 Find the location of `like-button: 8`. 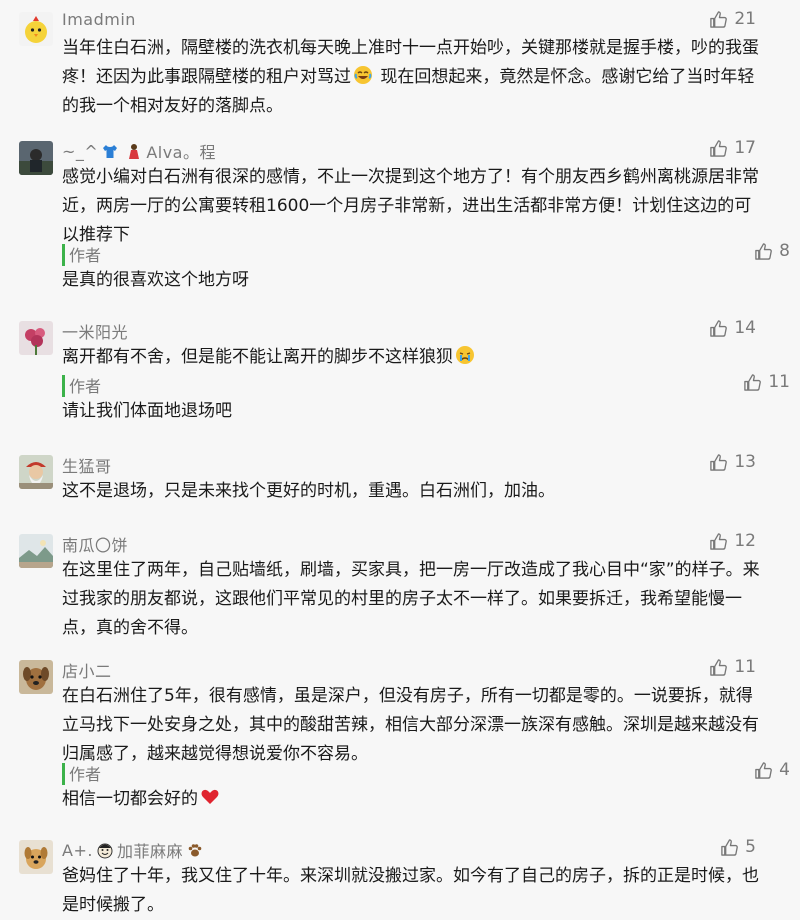

like-button: 8 is located at coordinates (772, 251).